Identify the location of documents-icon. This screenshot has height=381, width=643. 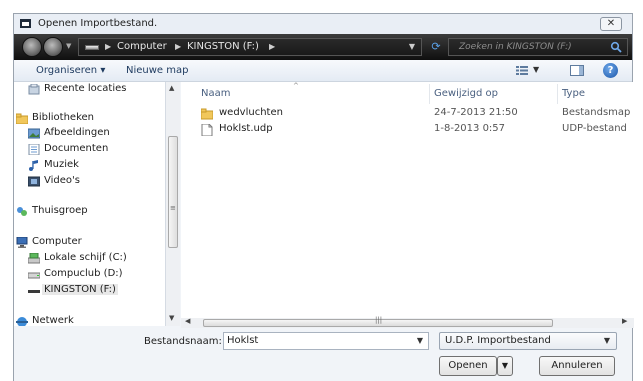
(34, 149).